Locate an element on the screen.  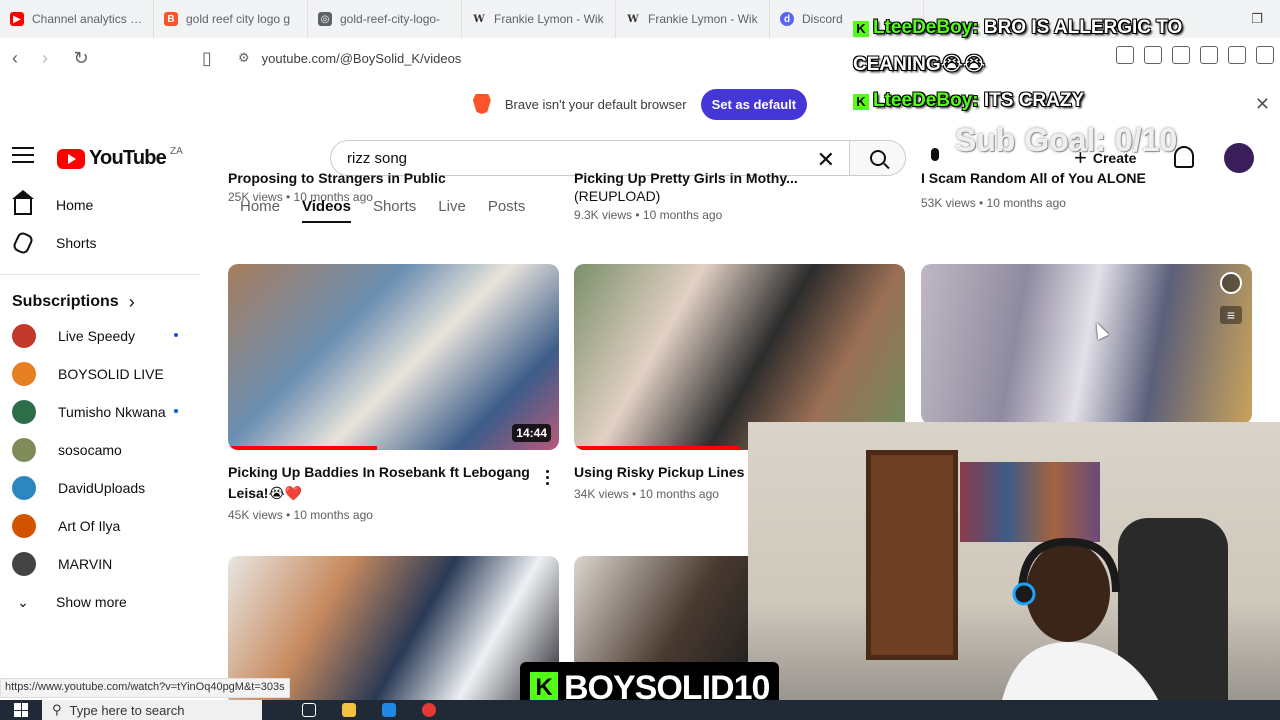
banner-text: Brave isn't your default browser is located at coordinates (595, 104).